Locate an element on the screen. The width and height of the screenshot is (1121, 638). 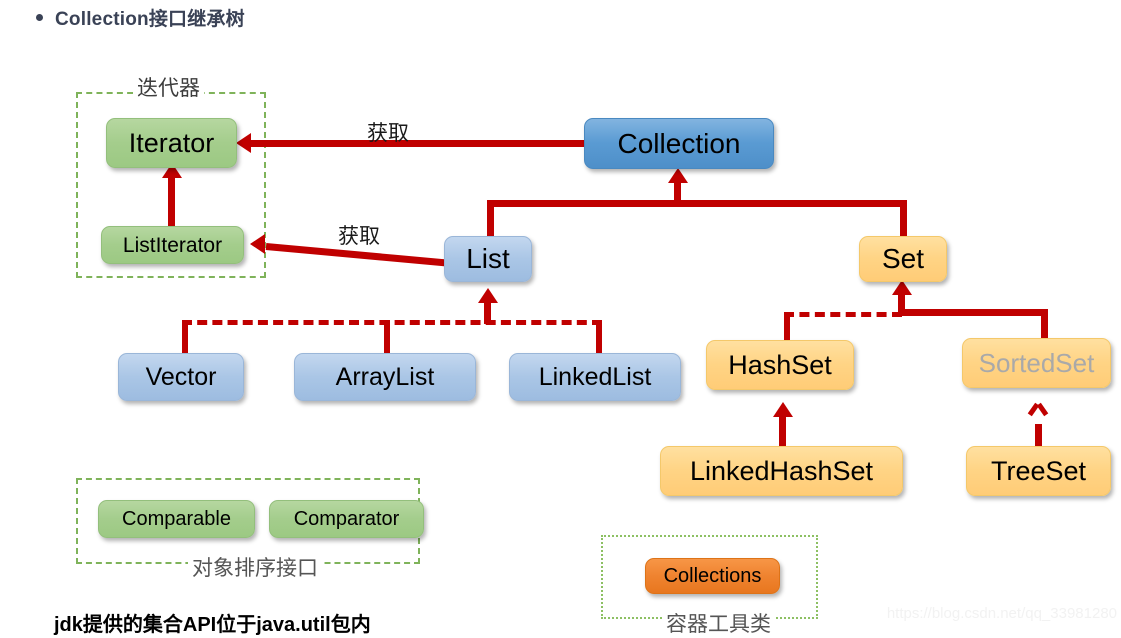
node-arraylist: ArrayList is located at coordinates (385, 377).